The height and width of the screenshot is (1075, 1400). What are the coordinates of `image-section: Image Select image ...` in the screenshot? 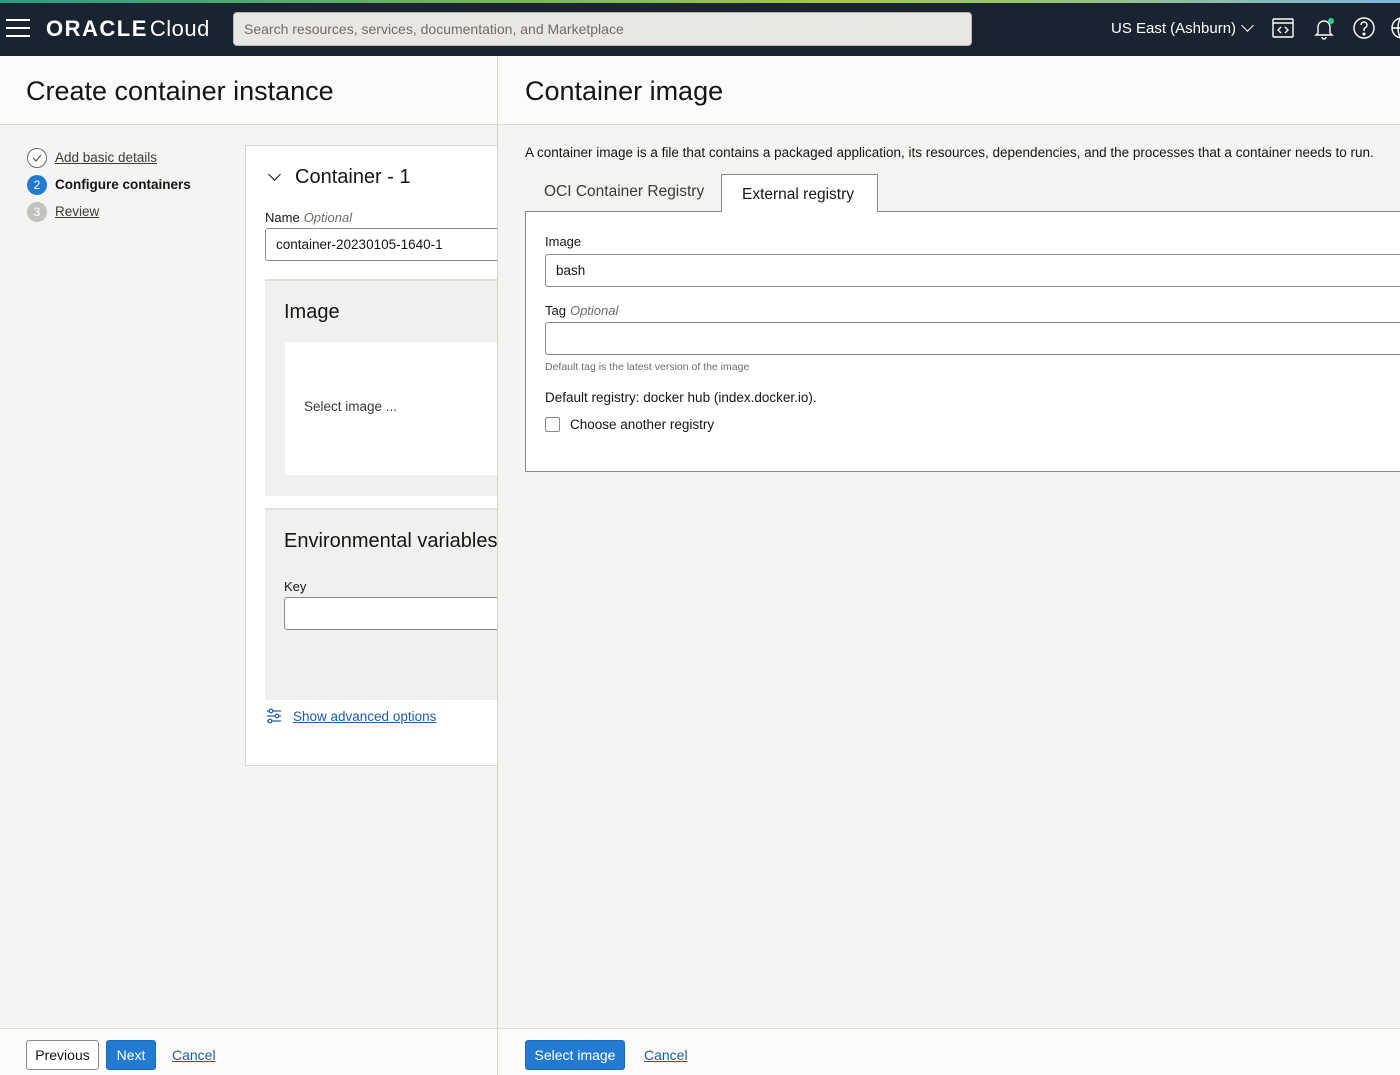 It's located at (381, 387).